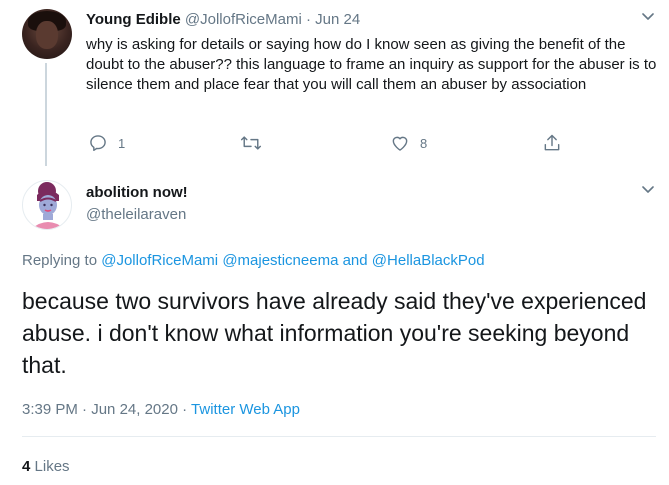 The image size is (669, 485). I want to click on reply-icon, so click(98, 143).